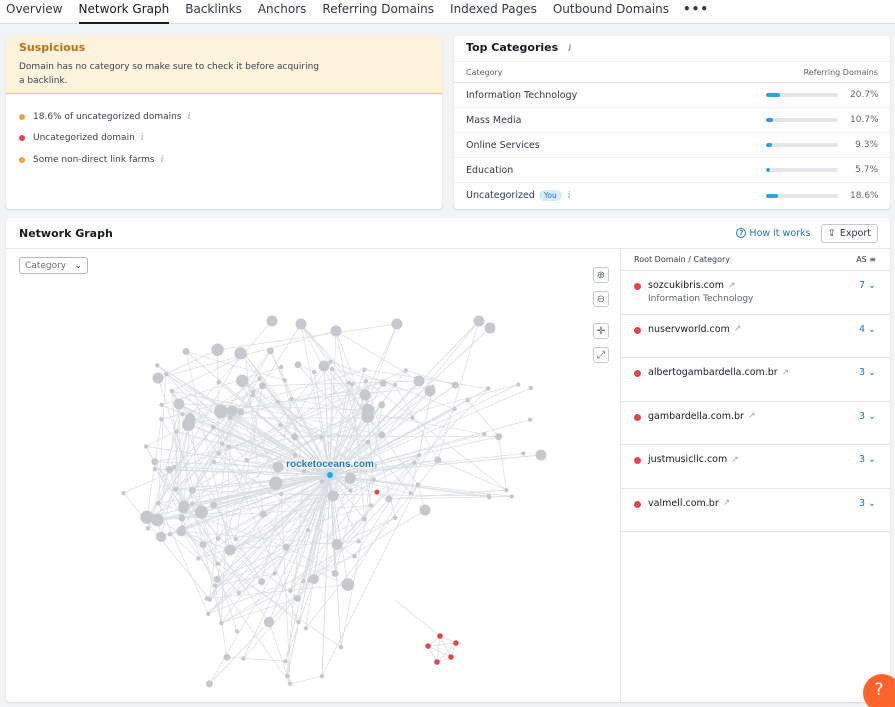  I want to click on domain-name: gambardella.com.br, so click(696, 416).